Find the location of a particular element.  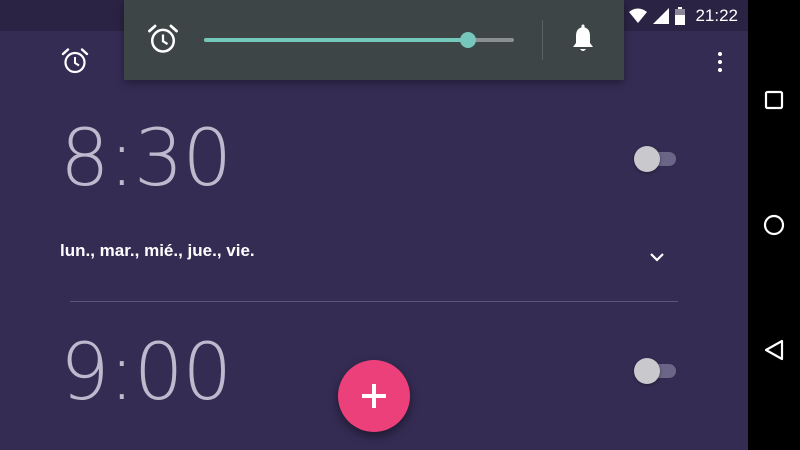

chevron-down-icon is located at coordinates (657, 257).